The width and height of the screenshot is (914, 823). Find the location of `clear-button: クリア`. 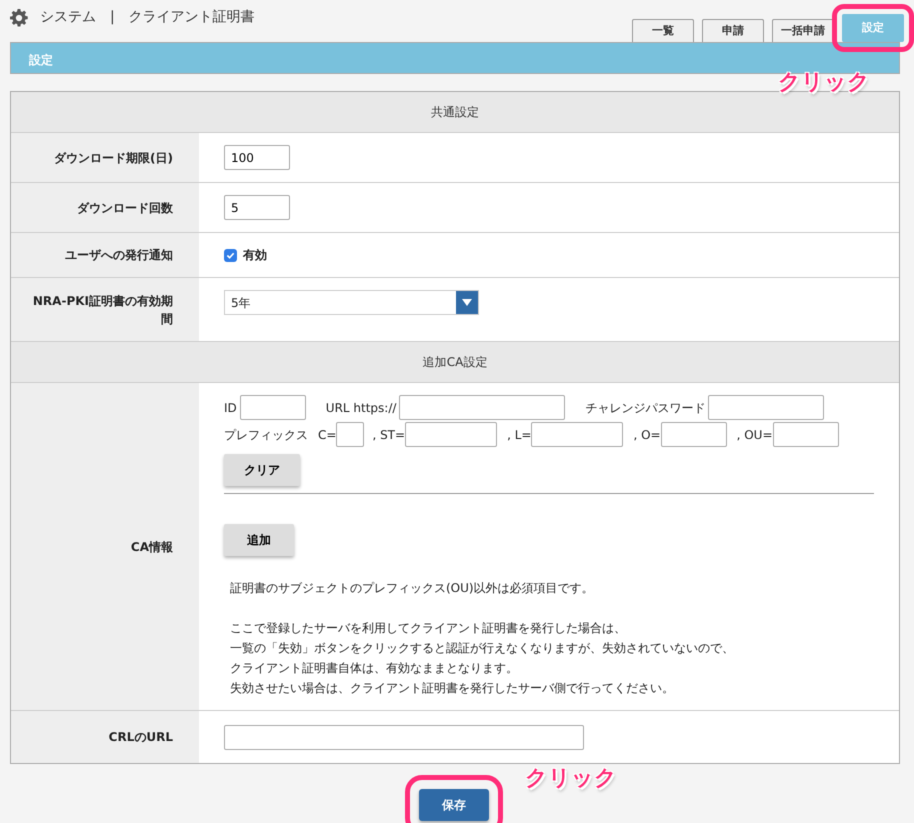

clear-button: クリア is located at coordinates (262, 470).